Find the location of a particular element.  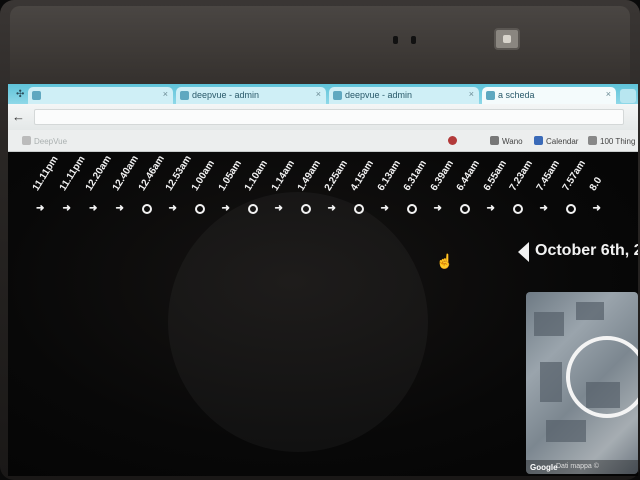

new-tab-button is located at coordinates (628, 96).